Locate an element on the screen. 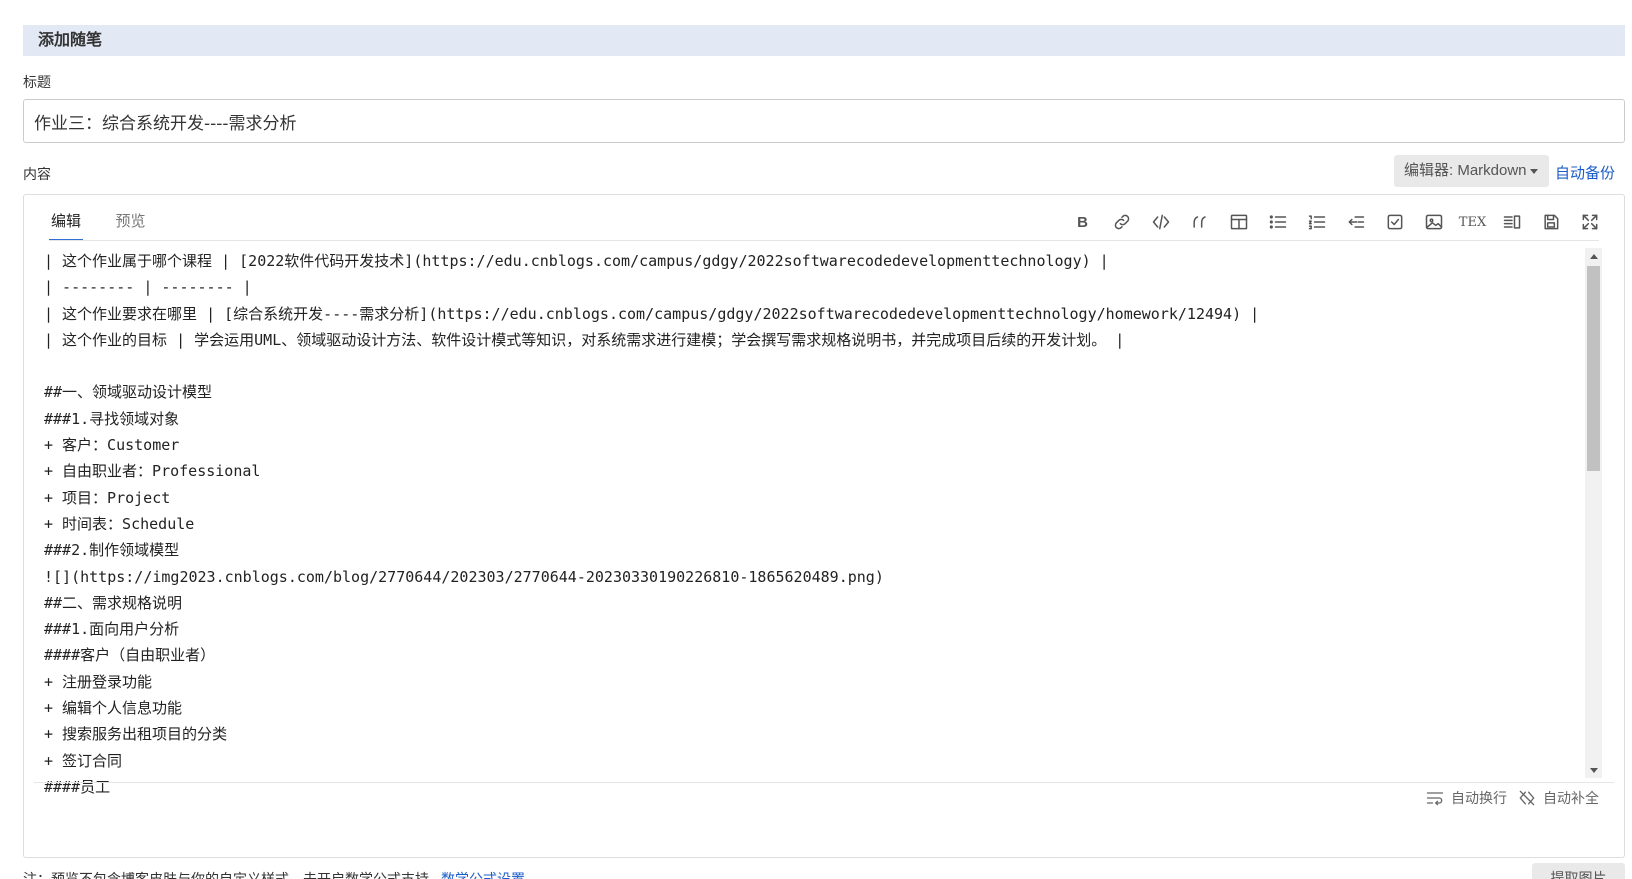 Image resolution: width=1632 pixels, height=879 pixels. content-line: ##一、领域驱动设计模型 is located at coordinates (128, 392).